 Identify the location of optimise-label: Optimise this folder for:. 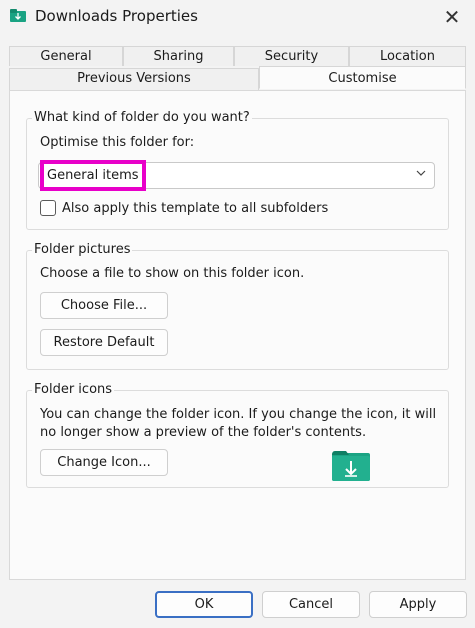
(117, 142).